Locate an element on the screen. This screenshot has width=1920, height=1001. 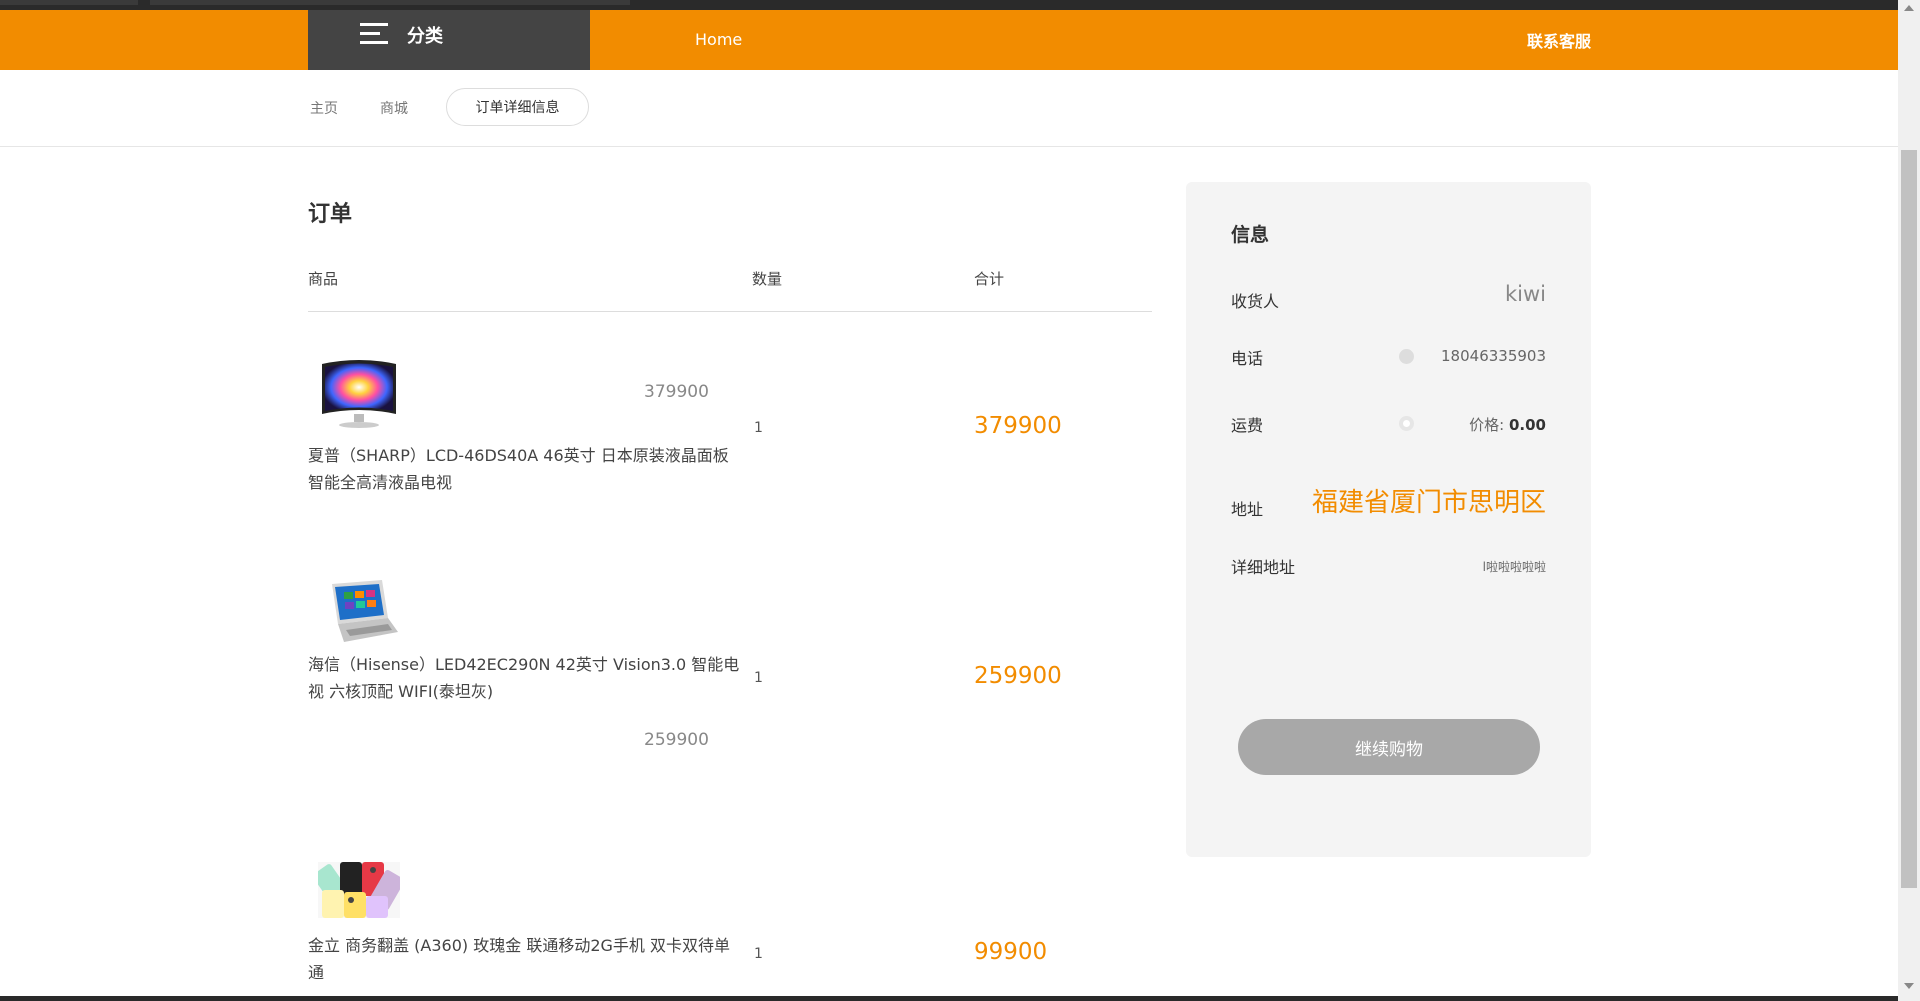
laptop-icon is located at coordinates (359, 614).